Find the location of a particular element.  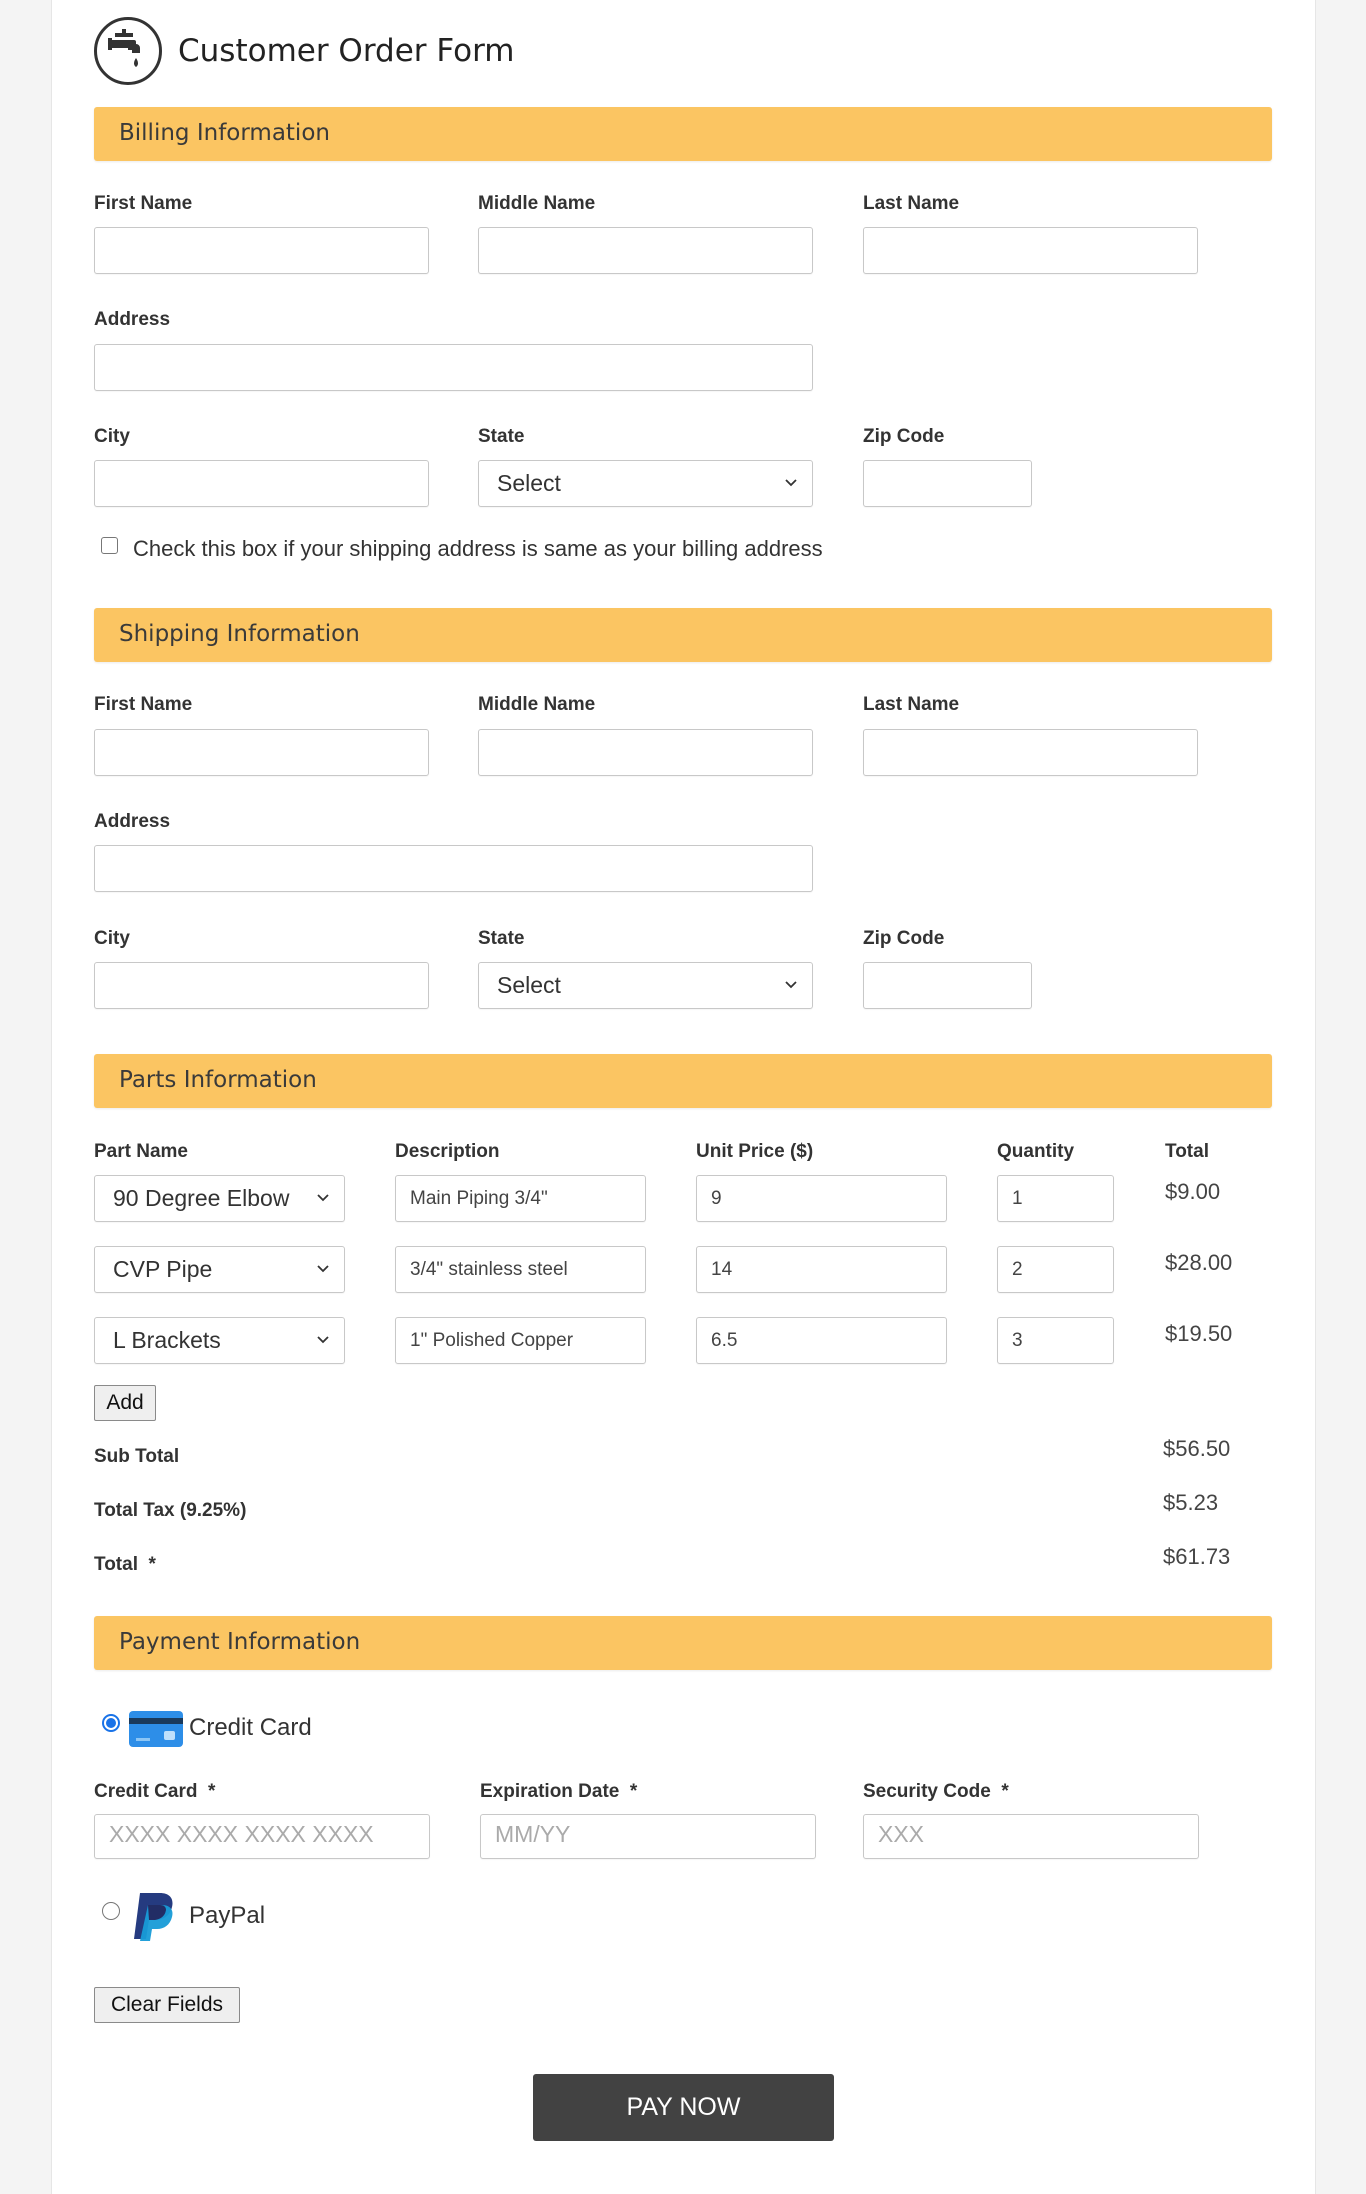

shipping-first-name-label: First Name is located at coordinates (143, 704).